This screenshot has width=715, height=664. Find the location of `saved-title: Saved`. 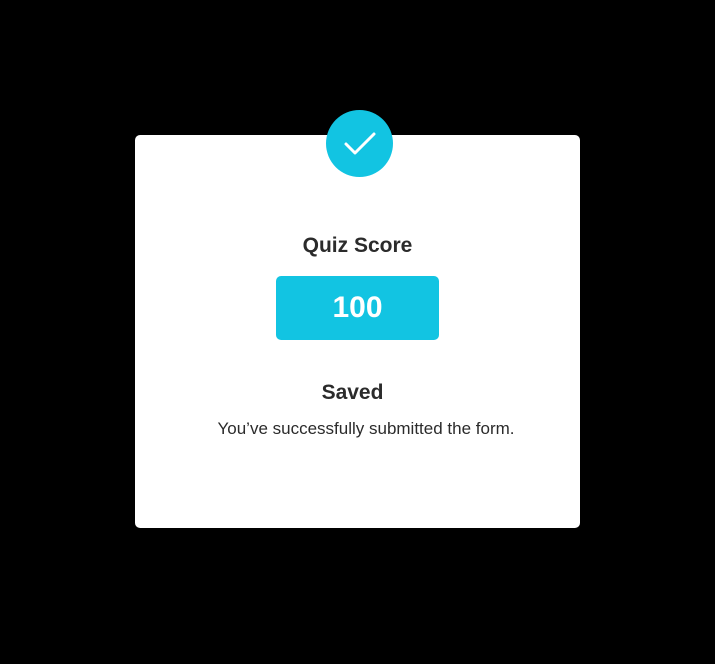

saved-title: Saved is located at coordinates (352, 392).